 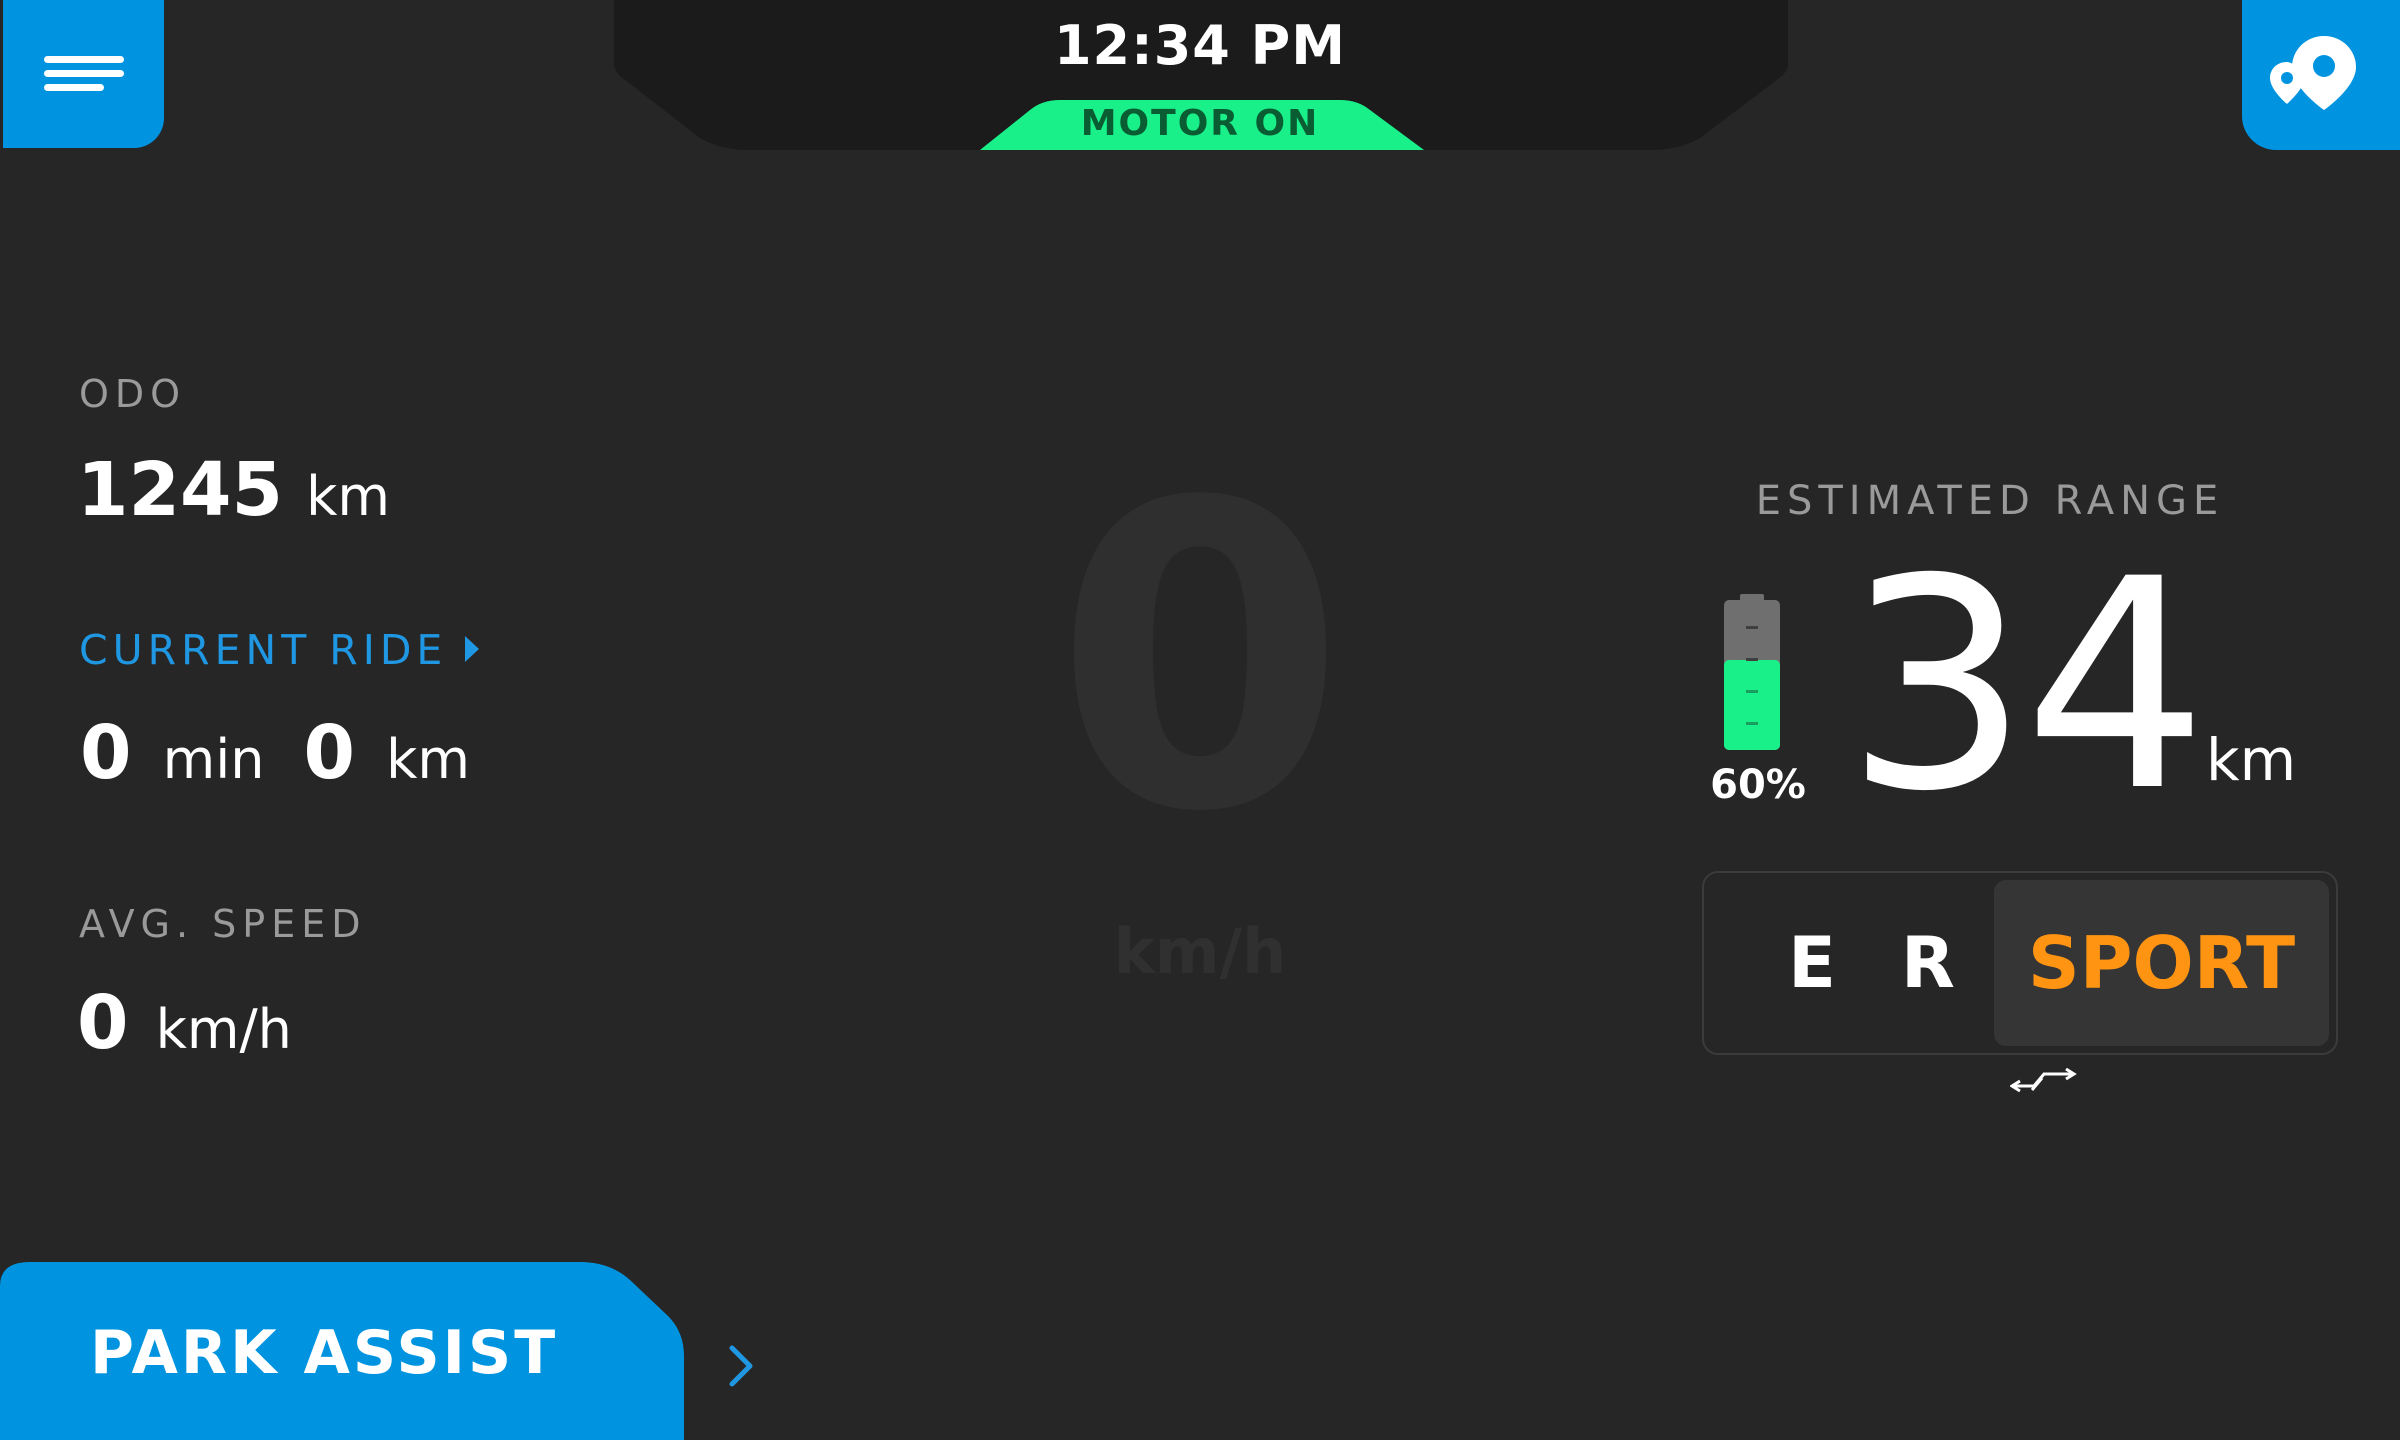 I want to click on speed-unit: km/h, so click(x=1200, y=951).